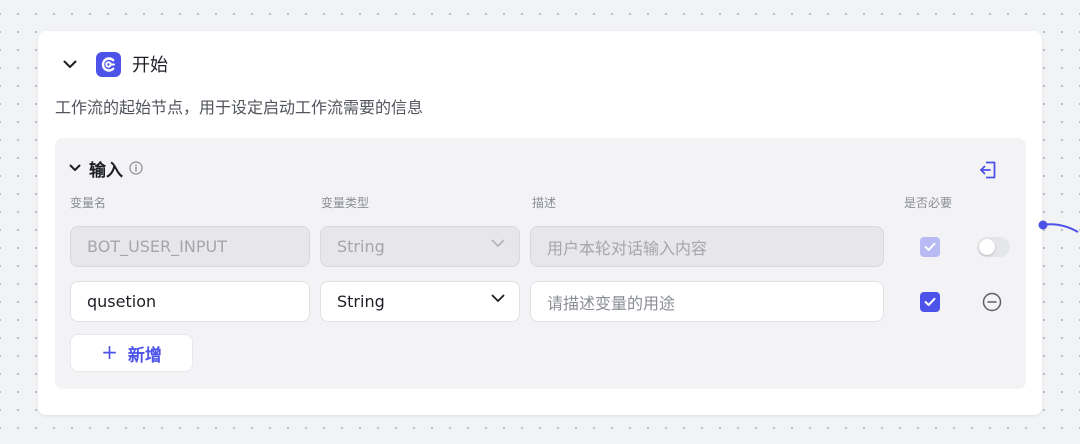  I want to click on variable-name-field: qusetion, so click(190, 301).